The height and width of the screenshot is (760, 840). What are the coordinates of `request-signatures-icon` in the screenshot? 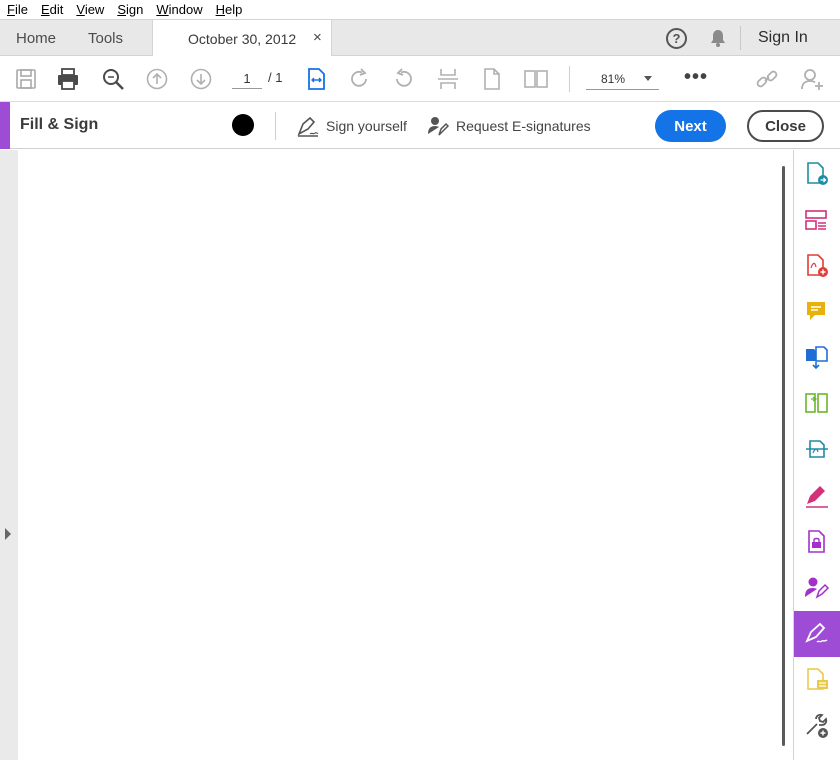 It's located at (817, 588).